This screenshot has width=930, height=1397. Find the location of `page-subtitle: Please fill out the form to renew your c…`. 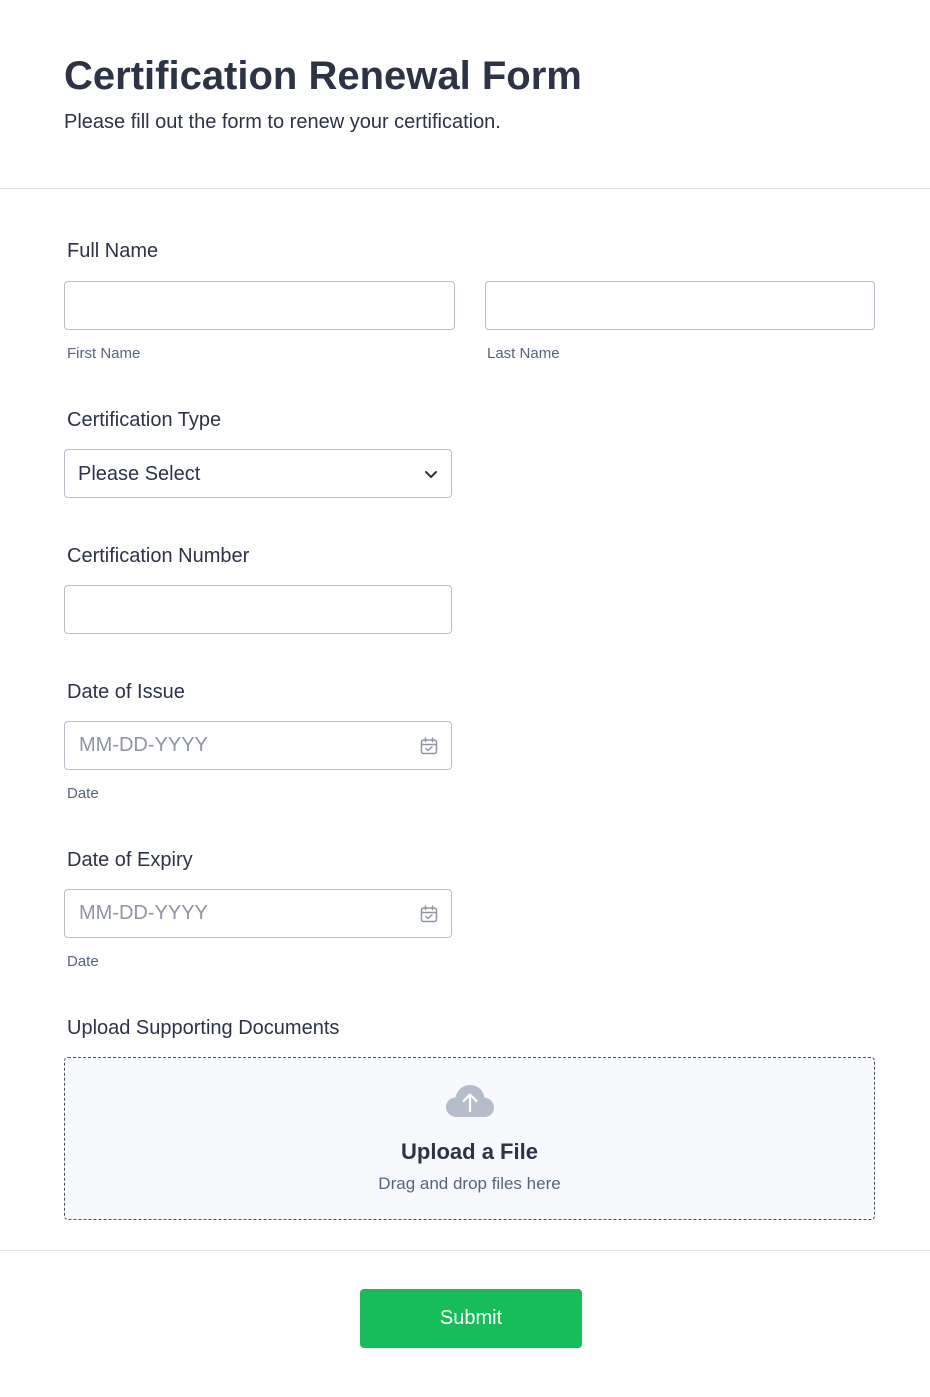

page-subtitle: Please fill out the form to renew your c… is located at coordinates (282, 122).